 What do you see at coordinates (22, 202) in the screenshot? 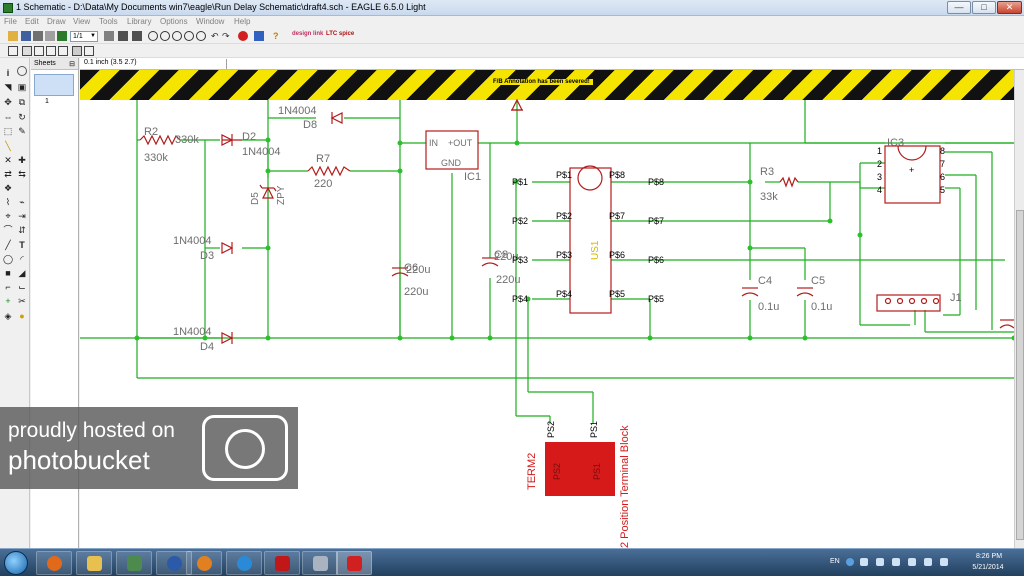
I see `optimize-icon: ⌁` at bounding box center [22, 202].